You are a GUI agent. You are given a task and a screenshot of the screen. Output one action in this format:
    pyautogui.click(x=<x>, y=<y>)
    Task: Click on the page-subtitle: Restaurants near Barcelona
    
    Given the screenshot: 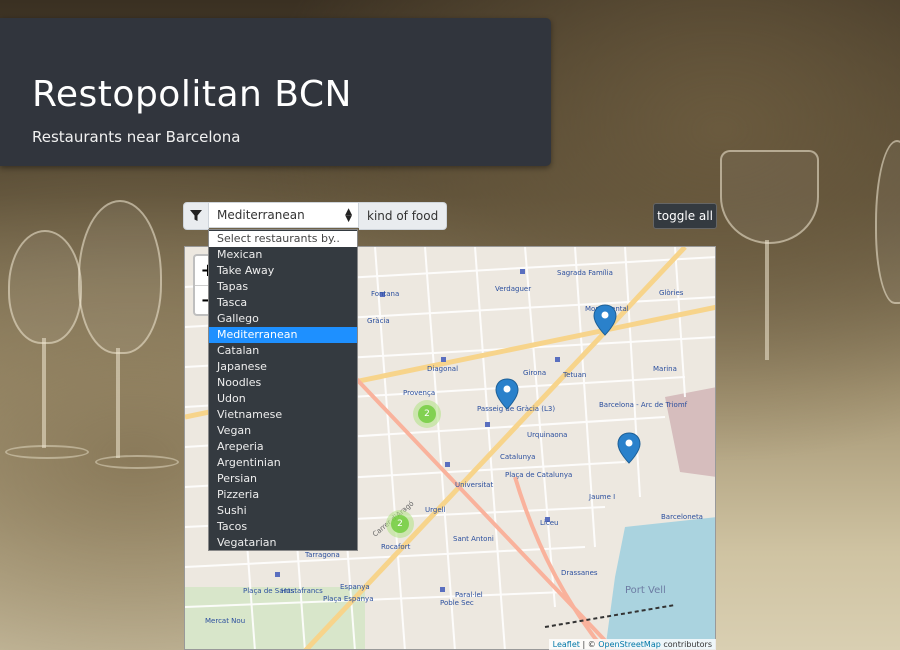 What is the action you would take?
    pyautogui.click(x=136, y=137)
    